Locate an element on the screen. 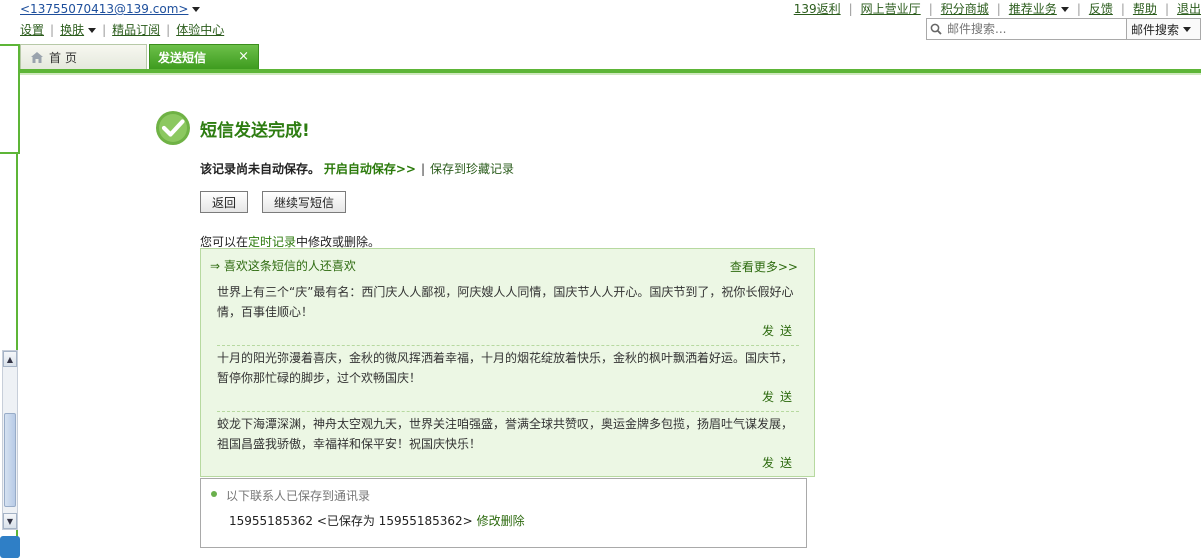 The height and width of the screenshot is (558, 1201). scrollbar: ▲ ▼ is located at coordinates (10, 440).